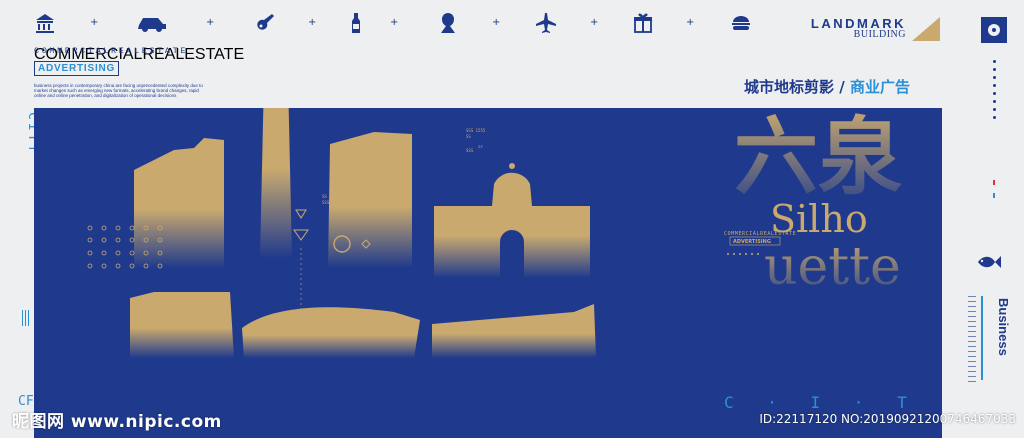 The image size is (1024, 438). Describe the element at coordinates (743, 254) in the screenshot. I see `hero-small-dots` at that location.